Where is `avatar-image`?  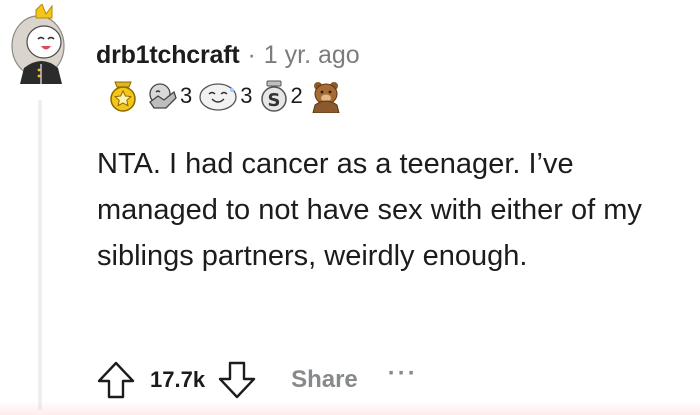 avatar-image is located at coordinates (38, 43).